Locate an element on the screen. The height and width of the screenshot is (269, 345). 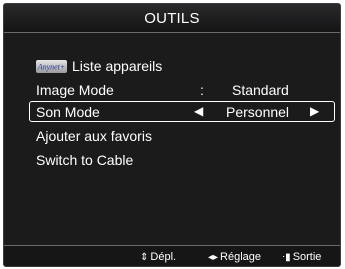
image-mode-label: Image Mode is located at coordinates (75, 90).